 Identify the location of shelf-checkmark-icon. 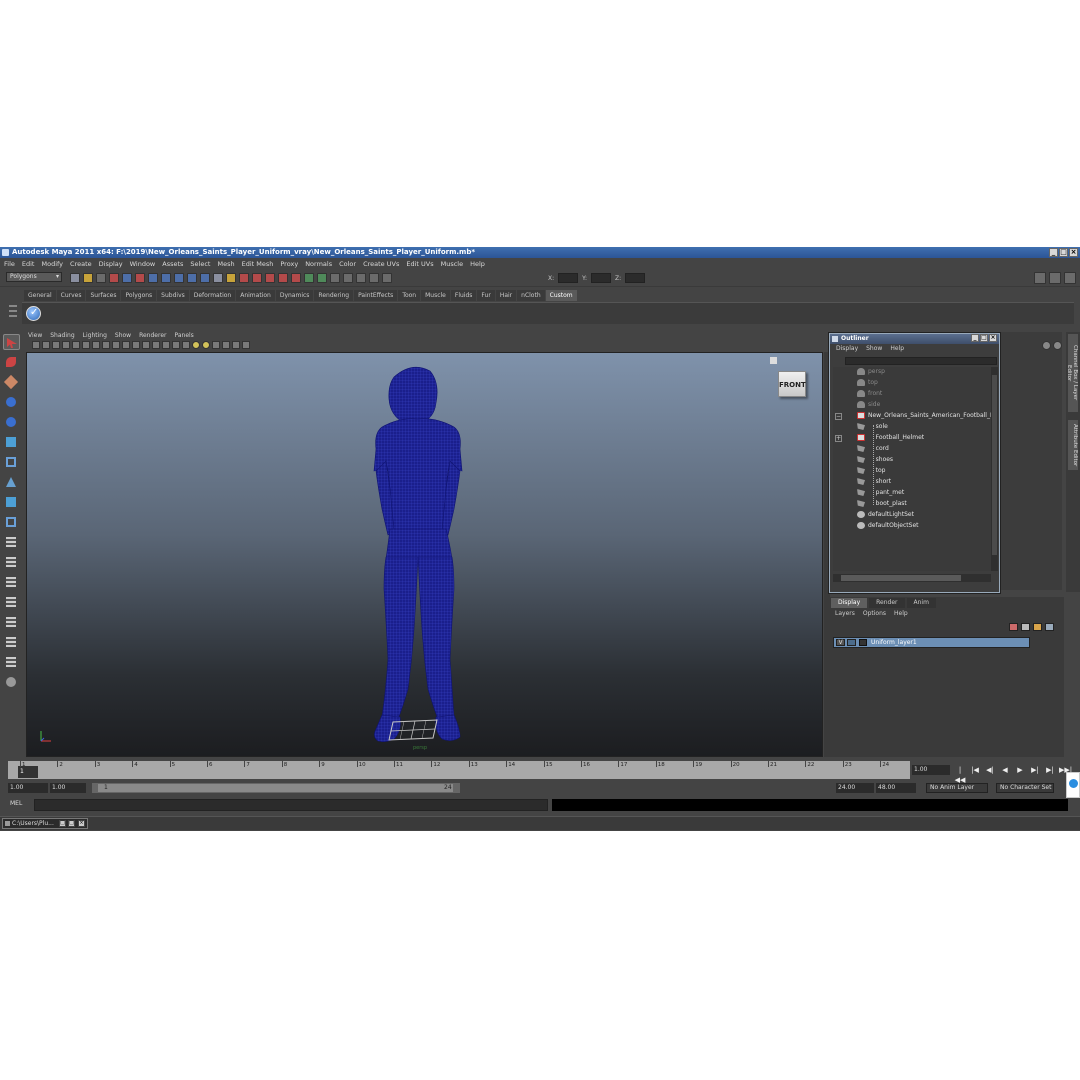
(33, 313).